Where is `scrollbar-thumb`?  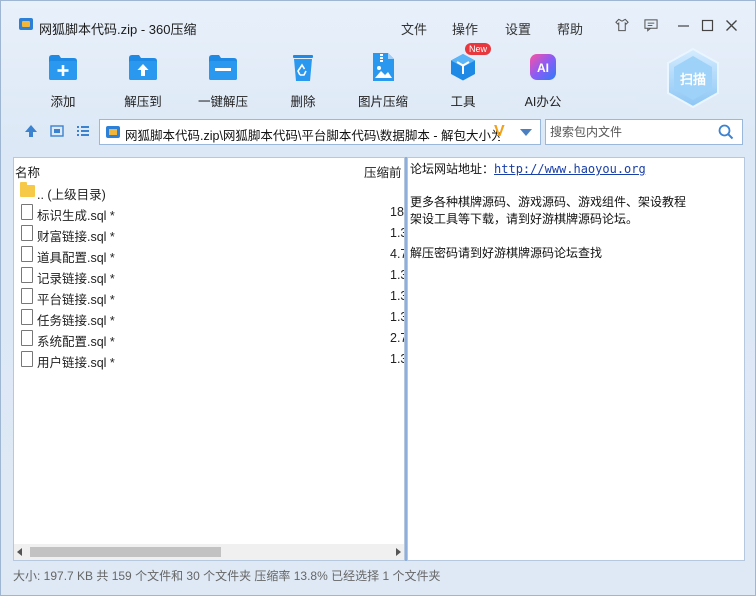
scrollbar-thumb is located at coordinates (125, 552).